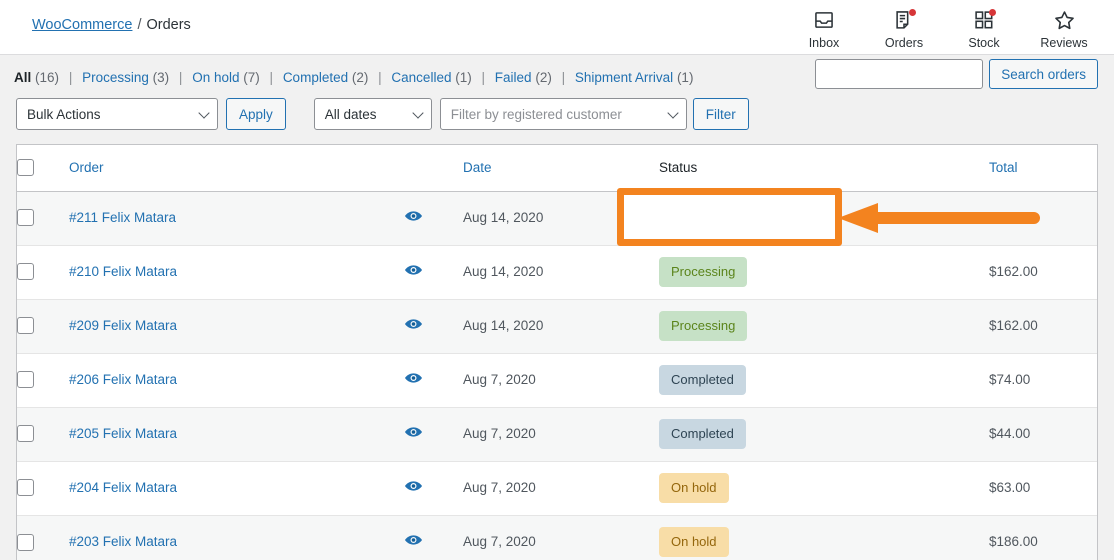 This screenshot has width=1114, height=560. What do you see at coordinates (43, 168) in the screenshot?
I see `select-all-header` at bounding box center [43, 168].